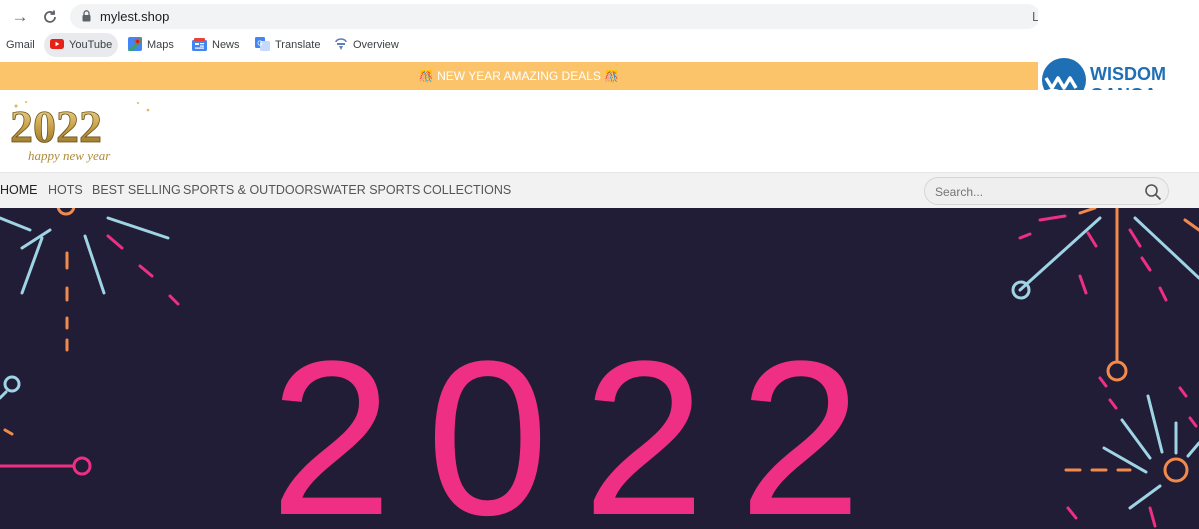  Describe the element at coordinates (199, 44) in the screenshot. I see `news-icon` at that location.